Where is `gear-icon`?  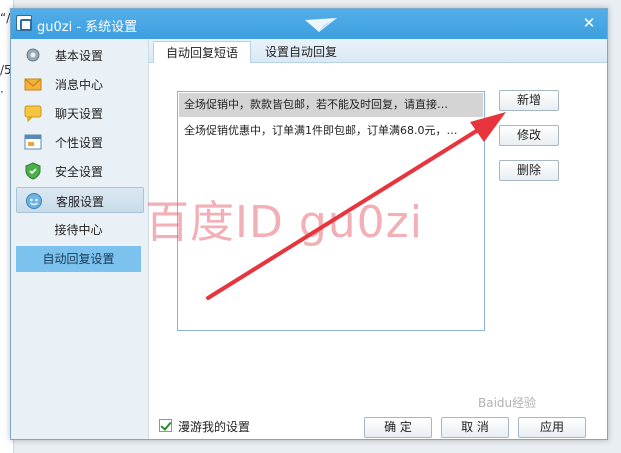
gear-icon is located at coordinates (33, 55).